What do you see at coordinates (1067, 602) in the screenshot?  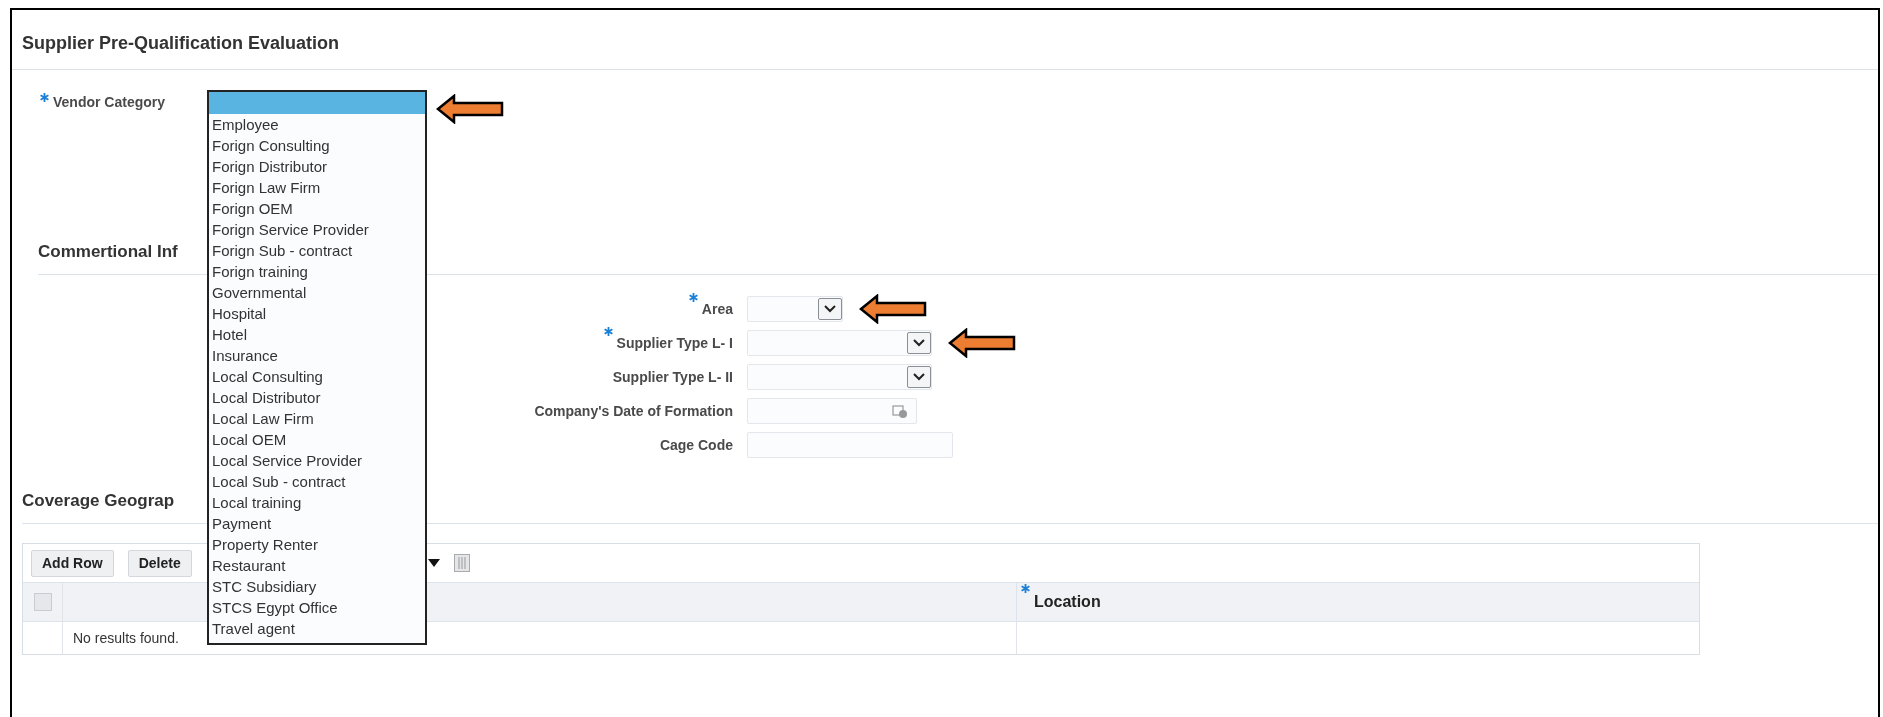 I see `column-header: Location` at bounding box center [1067, 602].